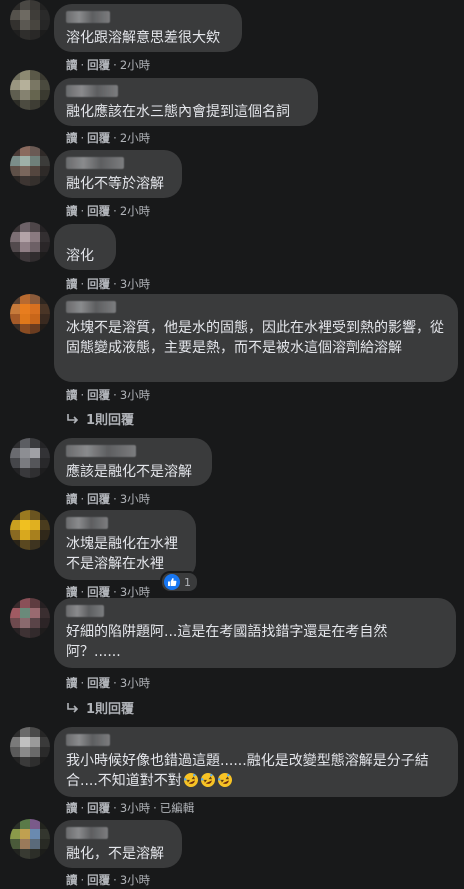 This screenshot has width=464, height=889. Describe the element at coordinates (115, 854) in the screenshot. I see `comment-text: 融化，不是溶解` at that location.